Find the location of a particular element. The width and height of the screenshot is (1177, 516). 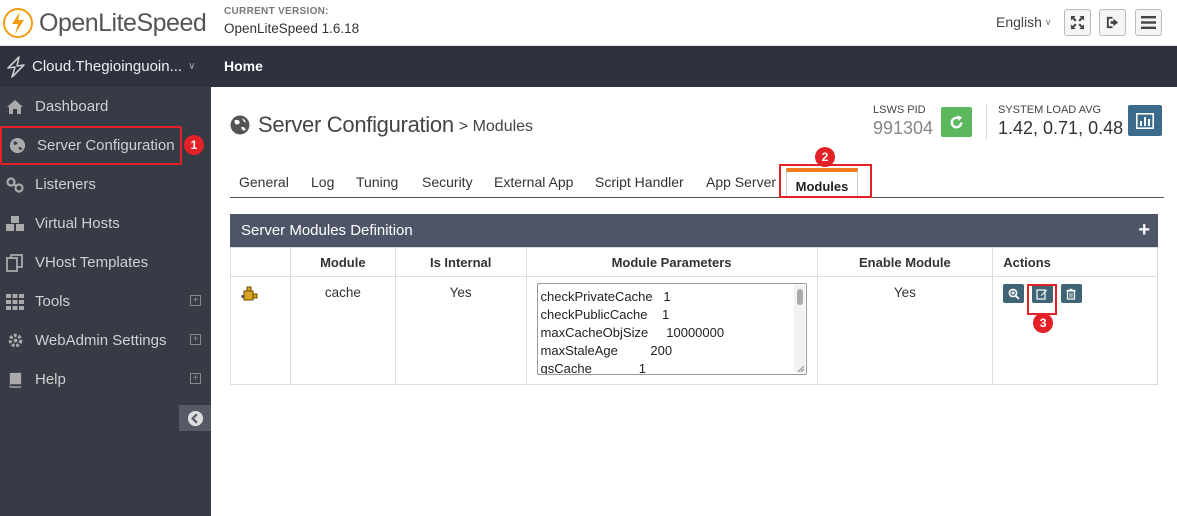

tab-general: General is located at coordinates (264, 182).